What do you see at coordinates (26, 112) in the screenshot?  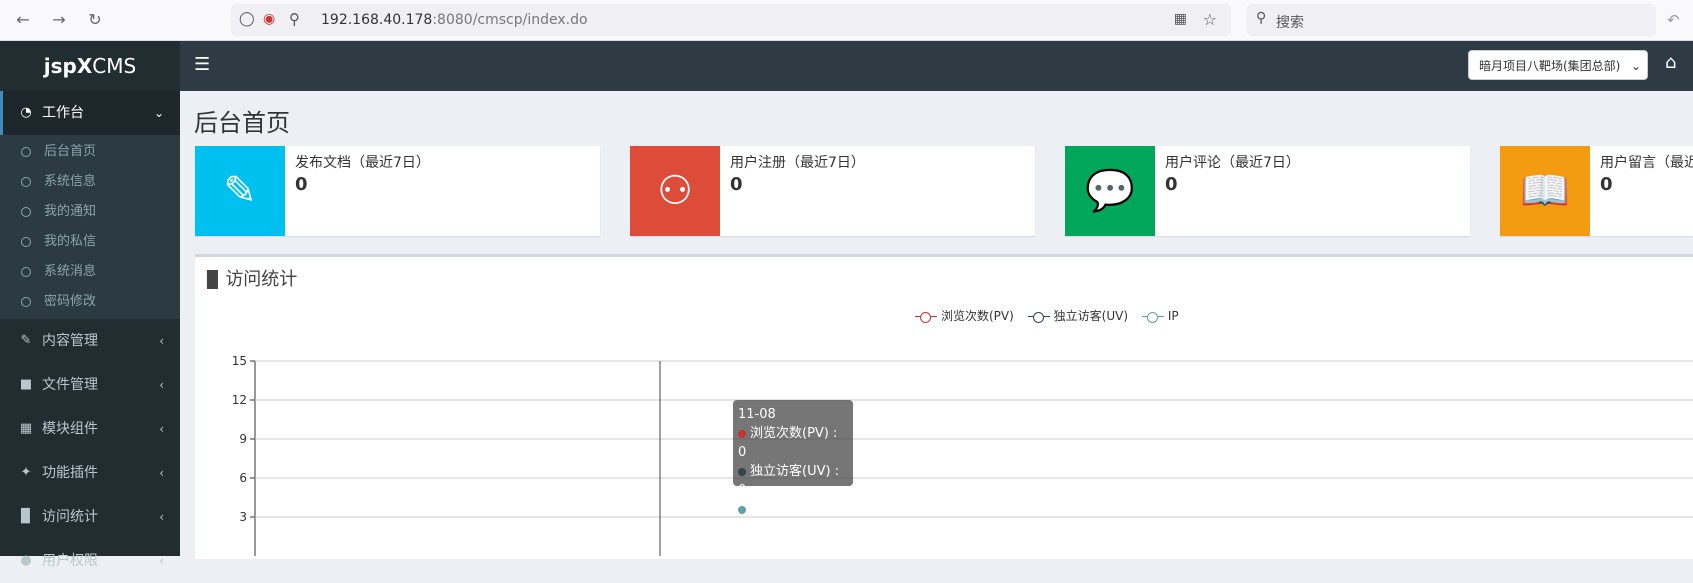 I see `dashboard-icon: ◔` at bounding box center [26, 112].